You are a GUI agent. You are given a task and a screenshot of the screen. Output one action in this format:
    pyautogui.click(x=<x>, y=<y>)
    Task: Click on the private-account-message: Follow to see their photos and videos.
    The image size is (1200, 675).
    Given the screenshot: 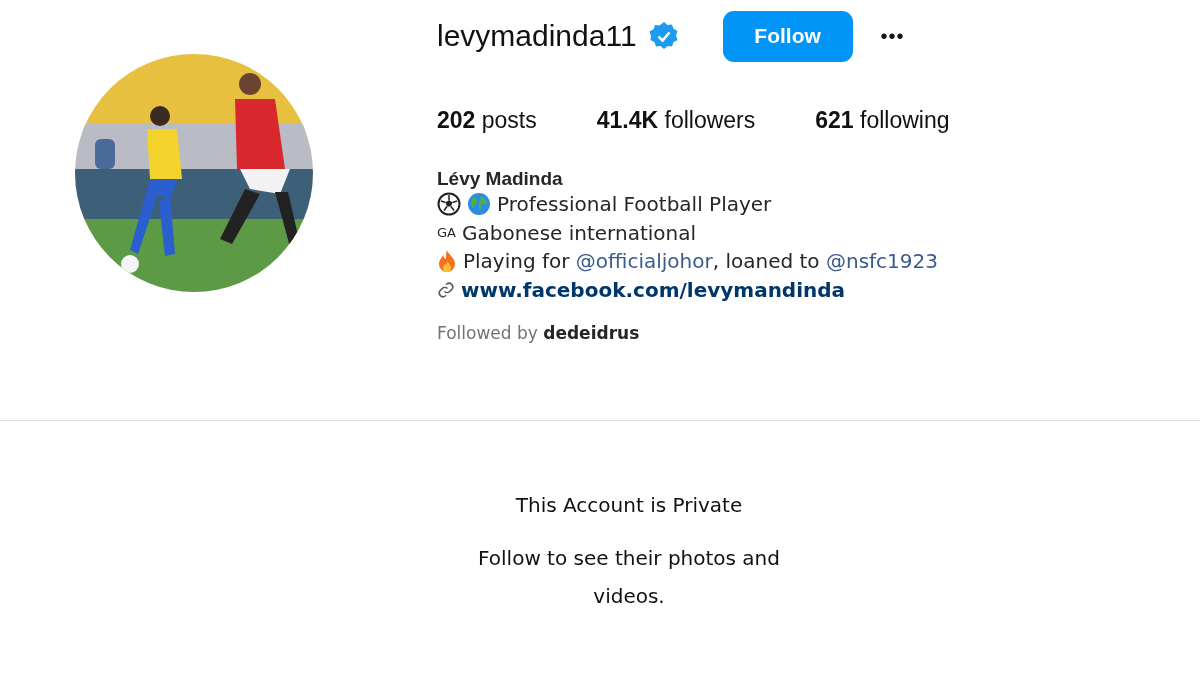 What is the action you would take?
    pyautogui.click(x=629, y=577)
    